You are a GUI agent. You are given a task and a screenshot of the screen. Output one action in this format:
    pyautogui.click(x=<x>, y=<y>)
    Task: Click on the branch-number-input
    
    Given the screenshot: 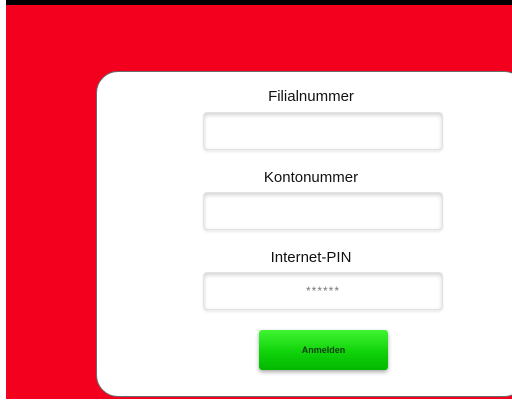 What is the action you would take?
    pyautogui.click(x=323, y=131)
    